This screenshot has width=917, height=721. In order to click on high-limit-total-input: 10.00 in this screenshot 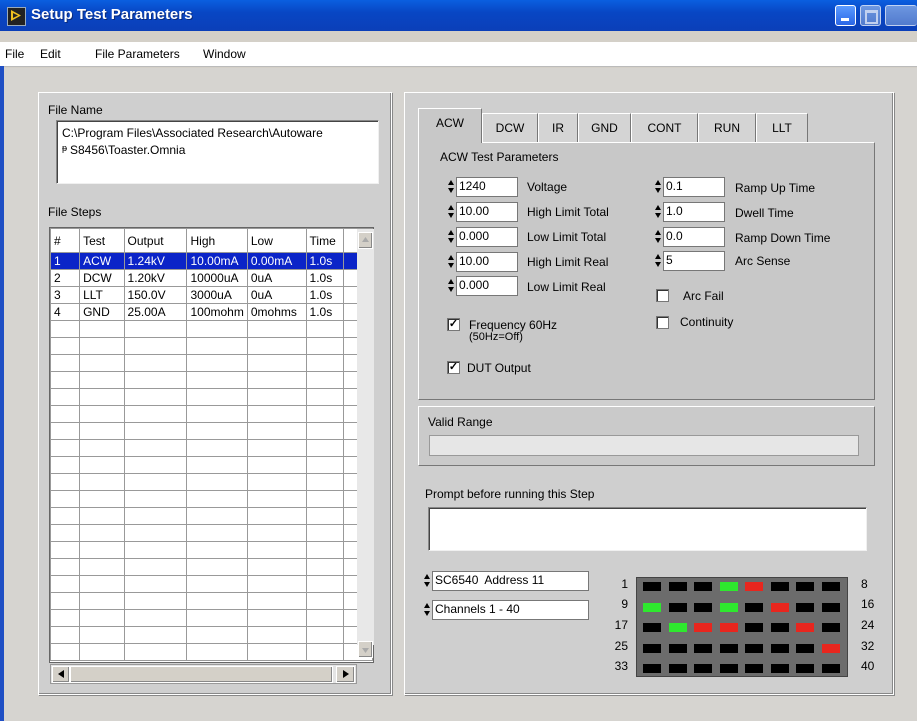, I will do `click(487, 212)`.